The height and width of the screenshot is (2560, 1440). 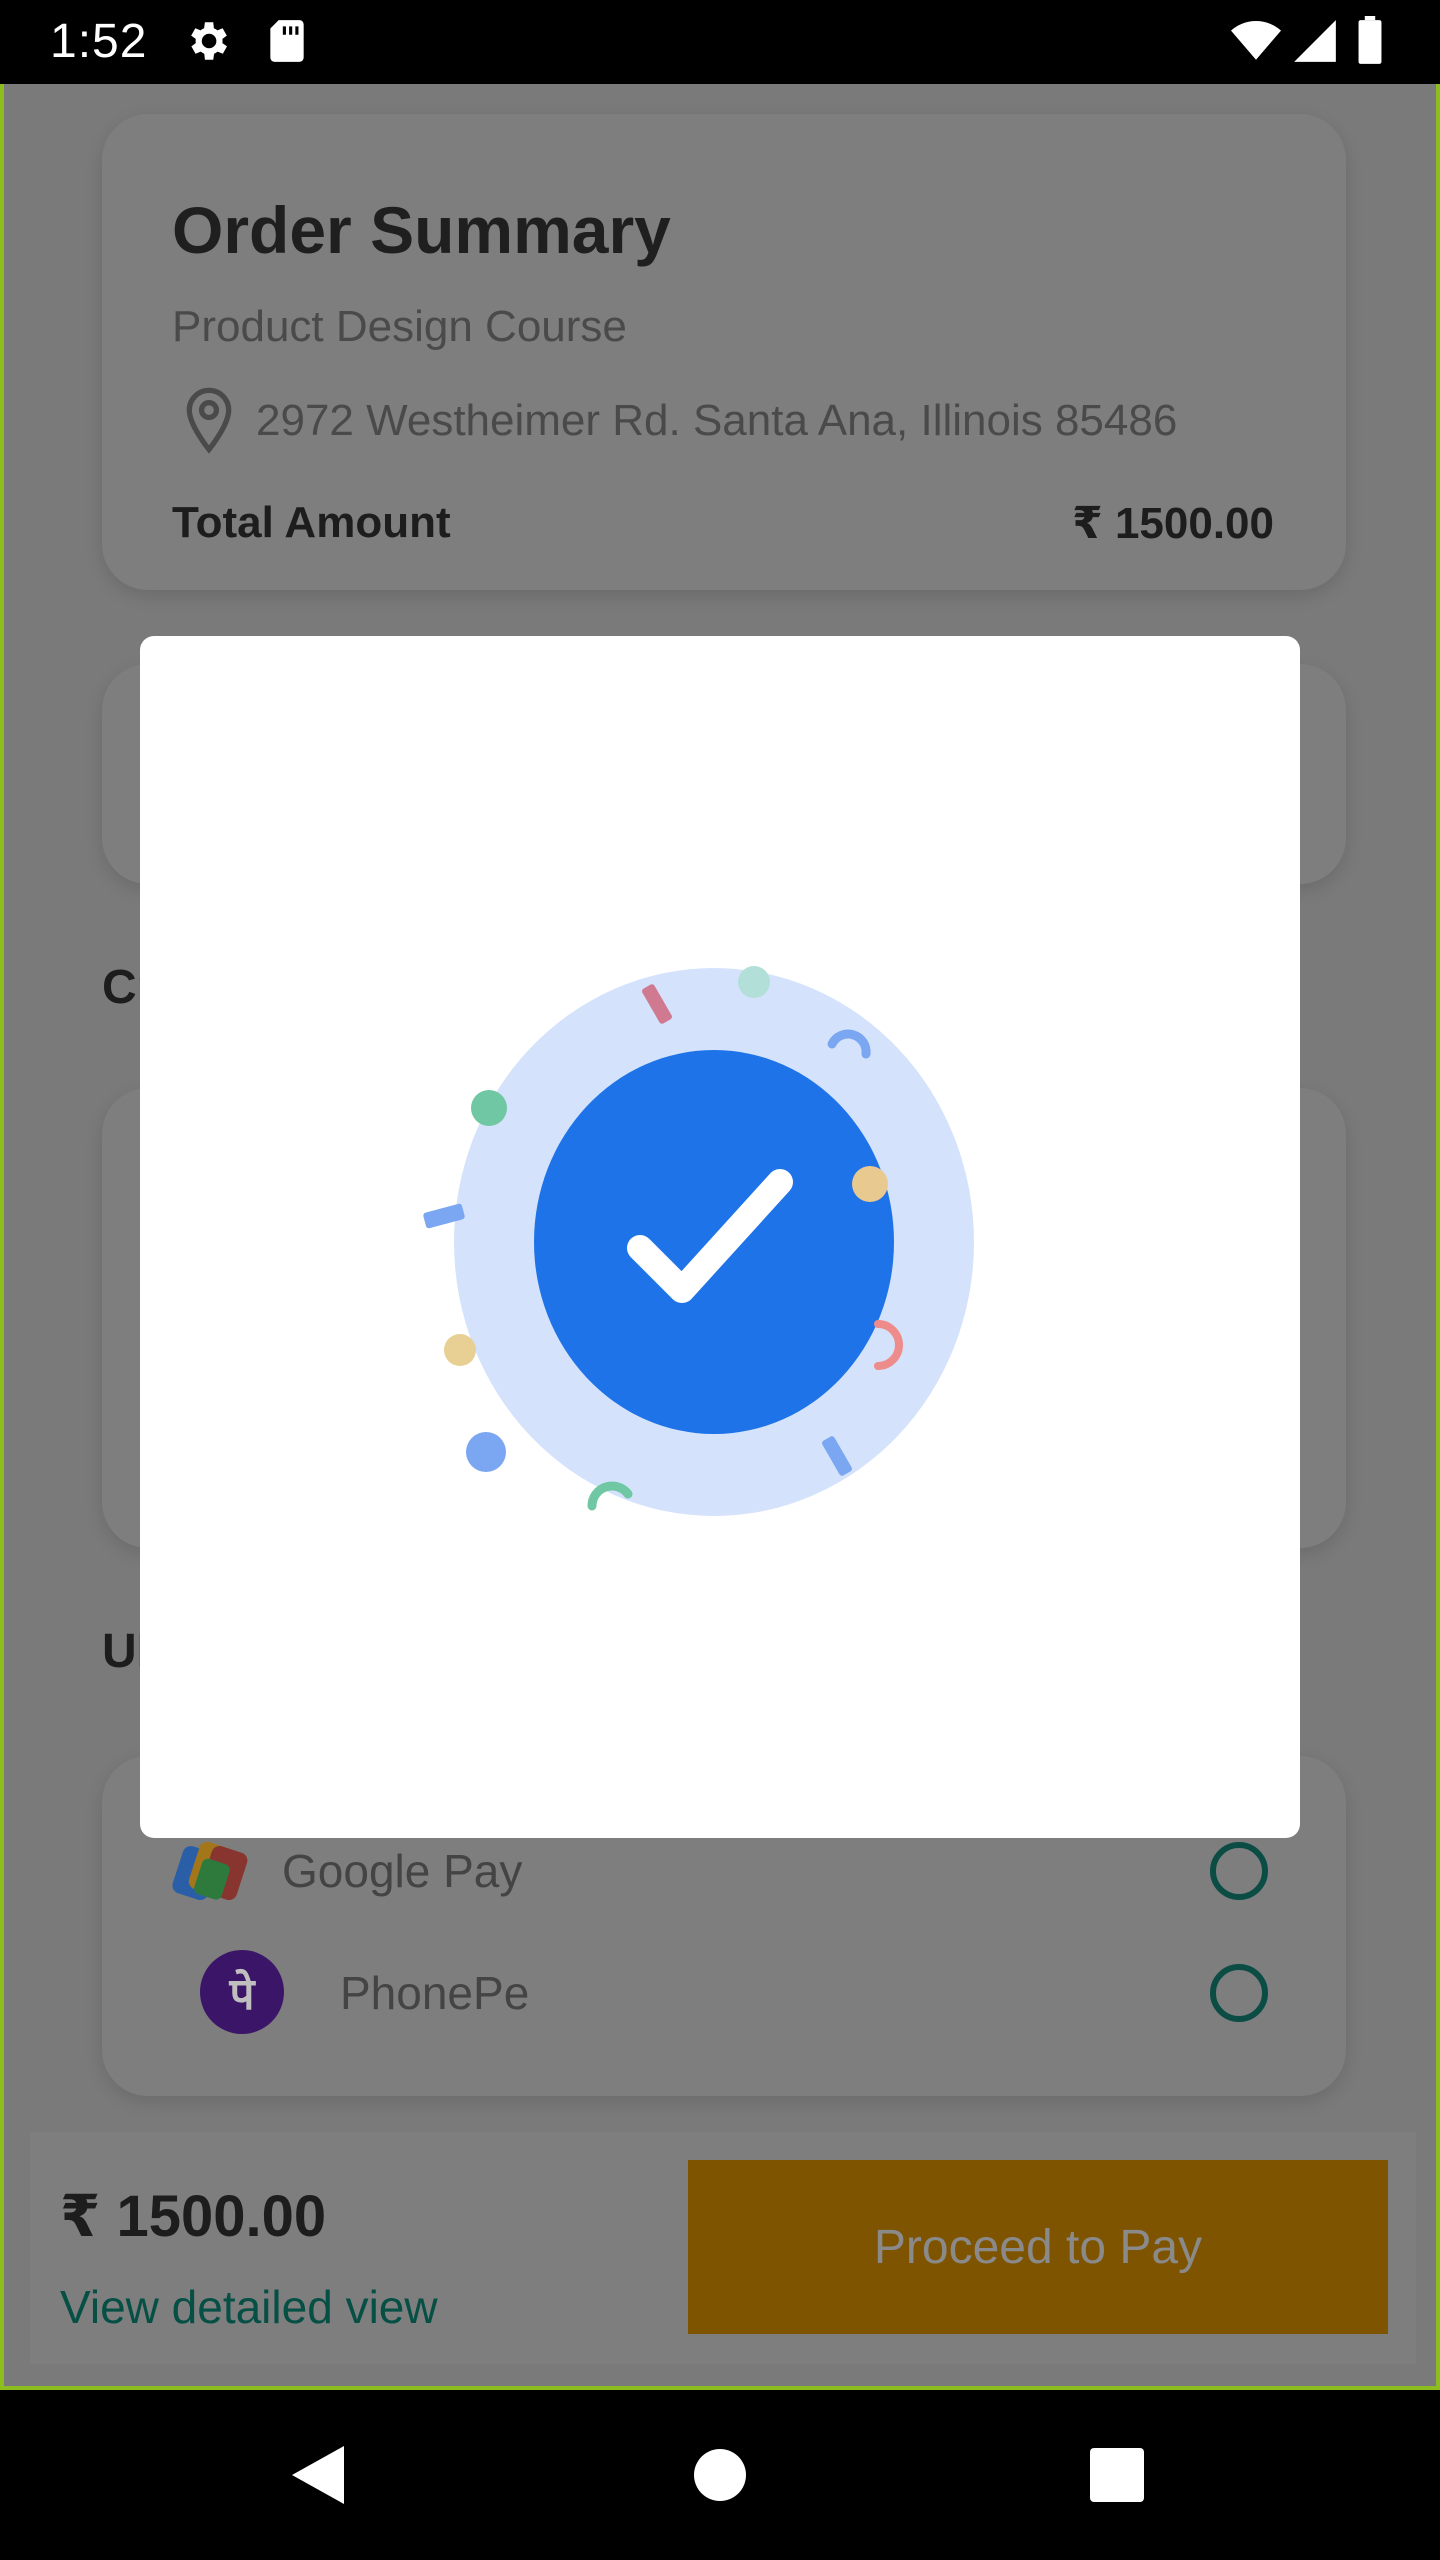 I want to click on google-pay-radio, so click(x=1239, y=1871).